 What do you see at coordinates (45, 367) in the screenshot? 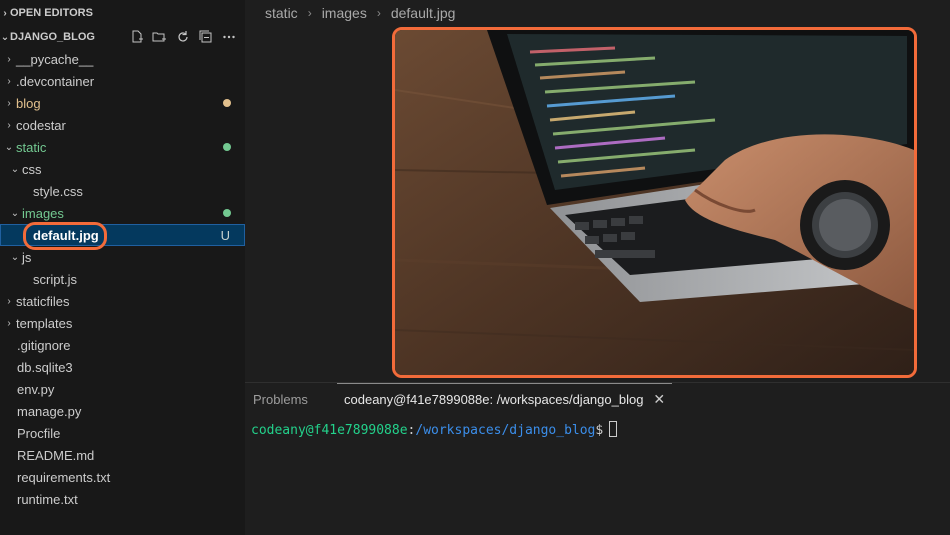
I see `tree-item-label: db.sqlite3` at bounding box center [45, 367].